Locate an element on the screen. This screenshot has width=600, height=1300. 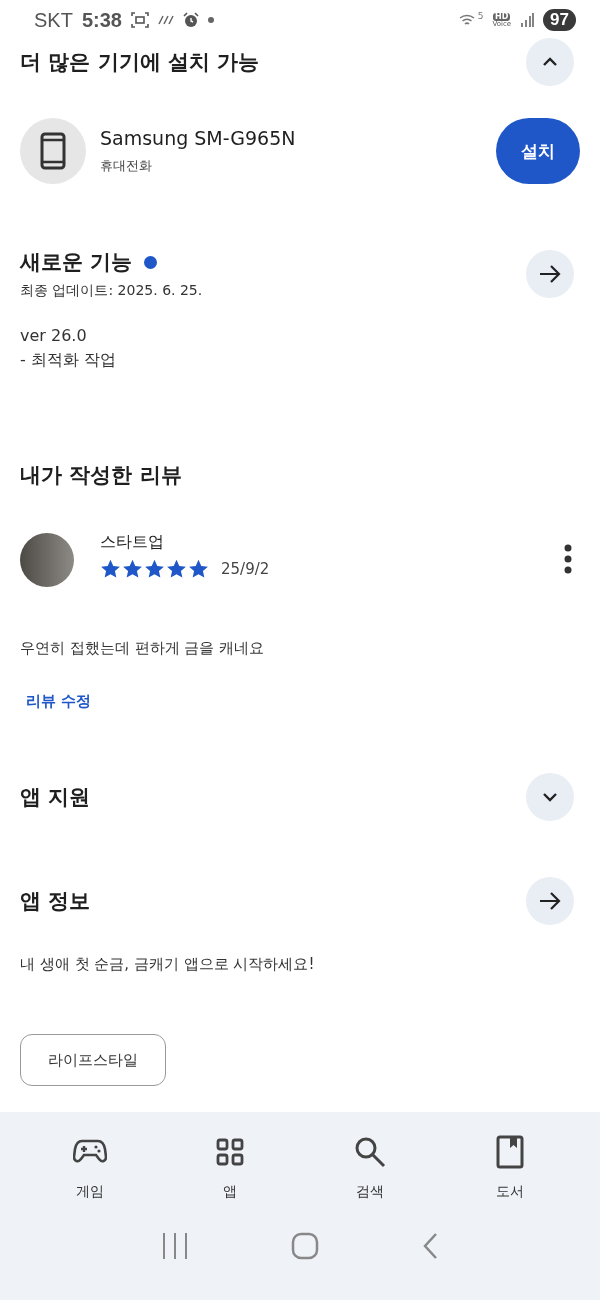
reviewer-name: 스타트업 is located at coordinates (132, 542).